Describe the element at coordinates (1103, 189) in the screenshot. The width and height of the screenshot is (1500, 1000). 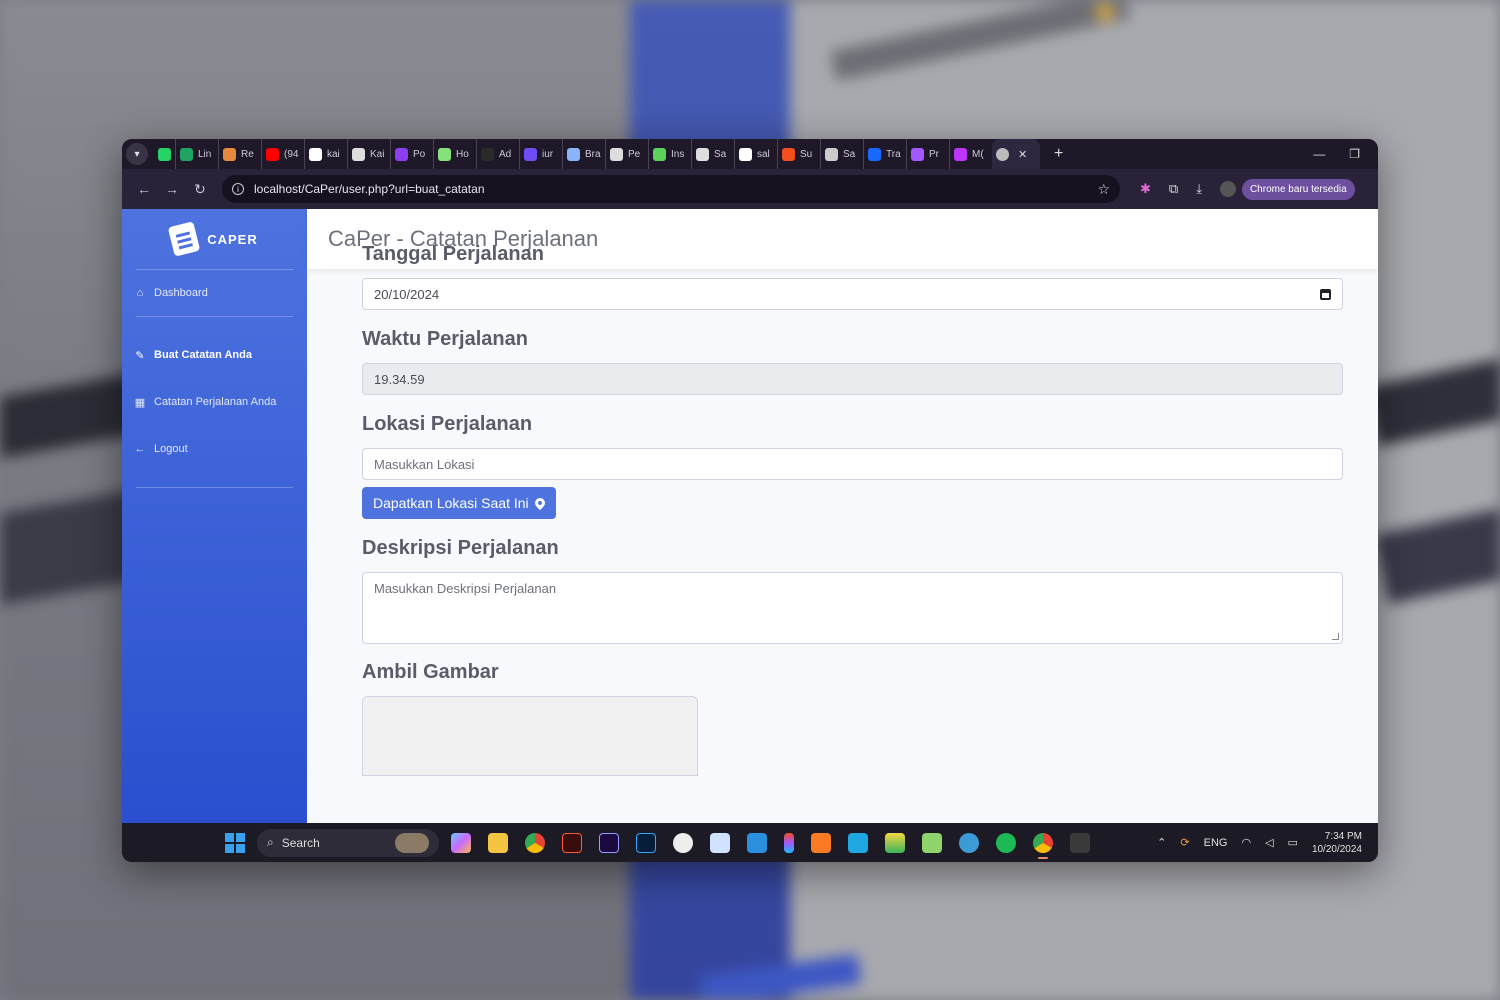
I see `bookmark-star-icon: ☆` at that location.